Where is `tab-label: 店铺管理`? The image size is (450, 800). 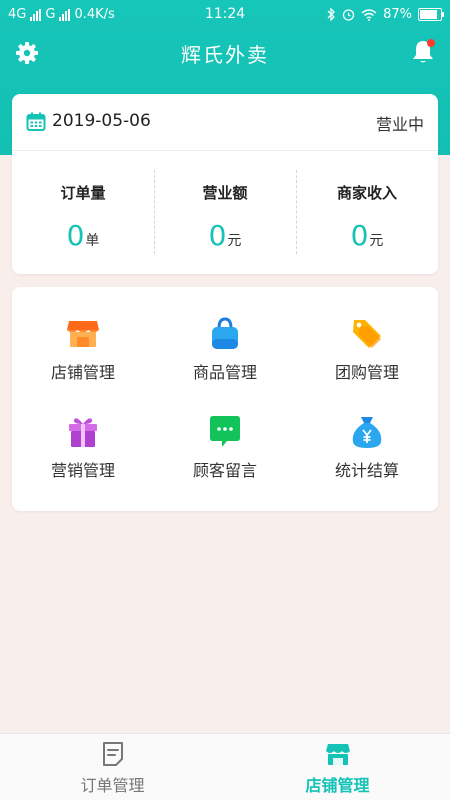
tab-label: 店铺管理 is located at coordinates (337, 785).